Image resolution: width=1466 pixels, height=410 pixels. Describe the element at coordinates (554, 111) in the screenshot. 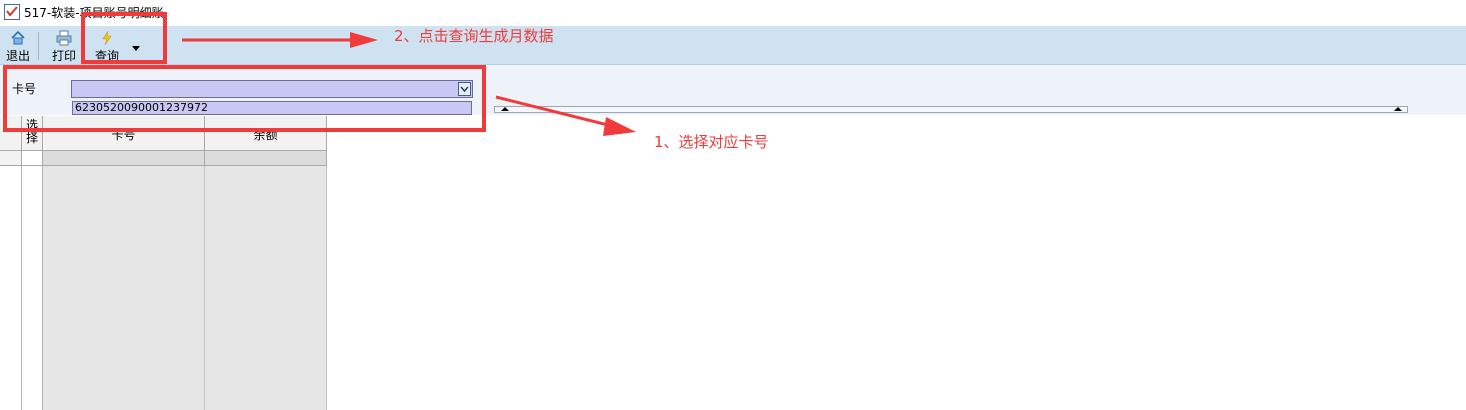

I see `arrow-line-step1` at that location.